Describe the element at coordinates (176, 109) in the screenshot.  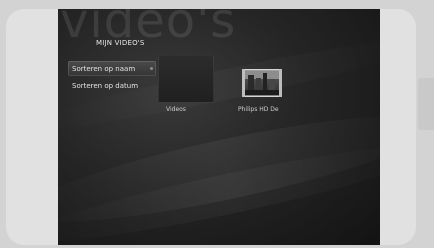
I see `videos-folder-label: Videos` at that location.